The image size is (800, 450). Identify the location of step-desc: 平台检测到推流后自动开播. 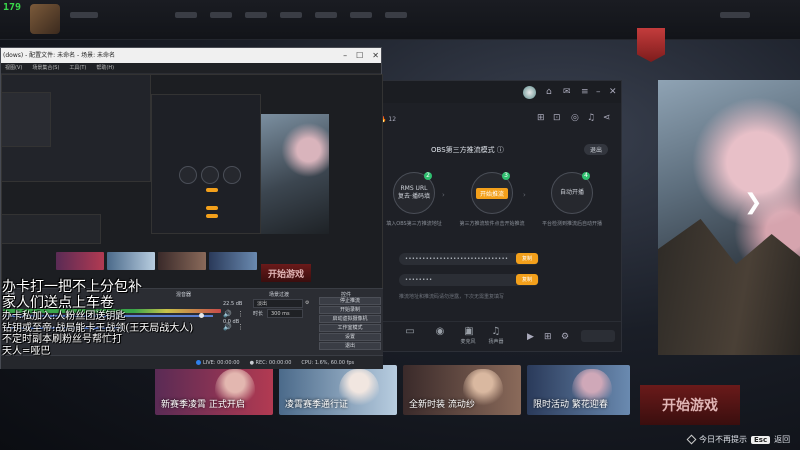
(571, 224).